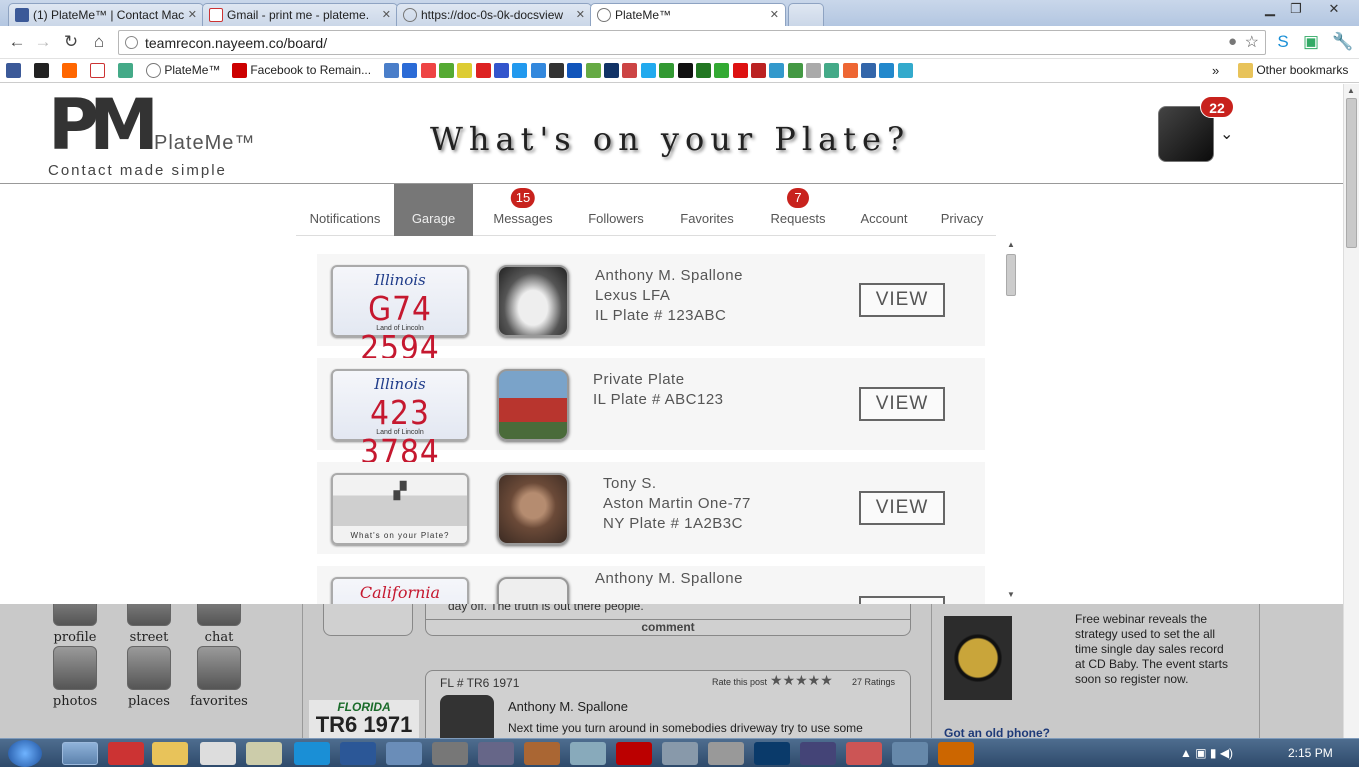  Describe the element at coordinates (312, 753) in the screenshot. I see `skype-icon` at that location.